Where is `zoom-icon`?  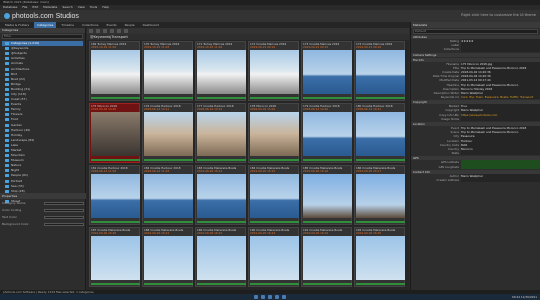 zoom-icon is located at coordinates (126, 31).